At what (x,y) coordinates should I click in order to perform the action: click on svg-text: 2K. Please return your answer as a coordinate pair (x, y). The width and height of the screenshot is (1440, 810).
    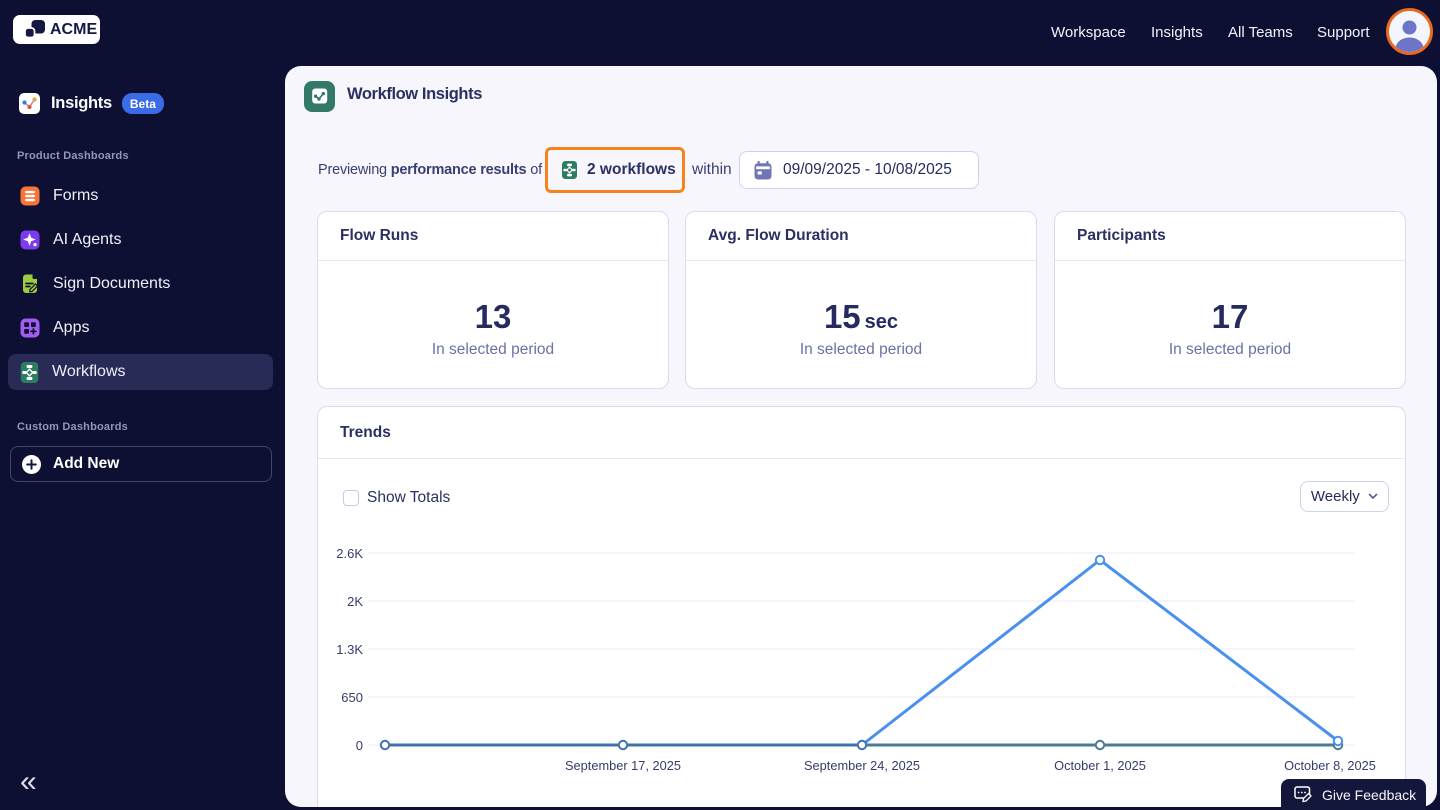
    Looking at the image, I should click on (355, 601).